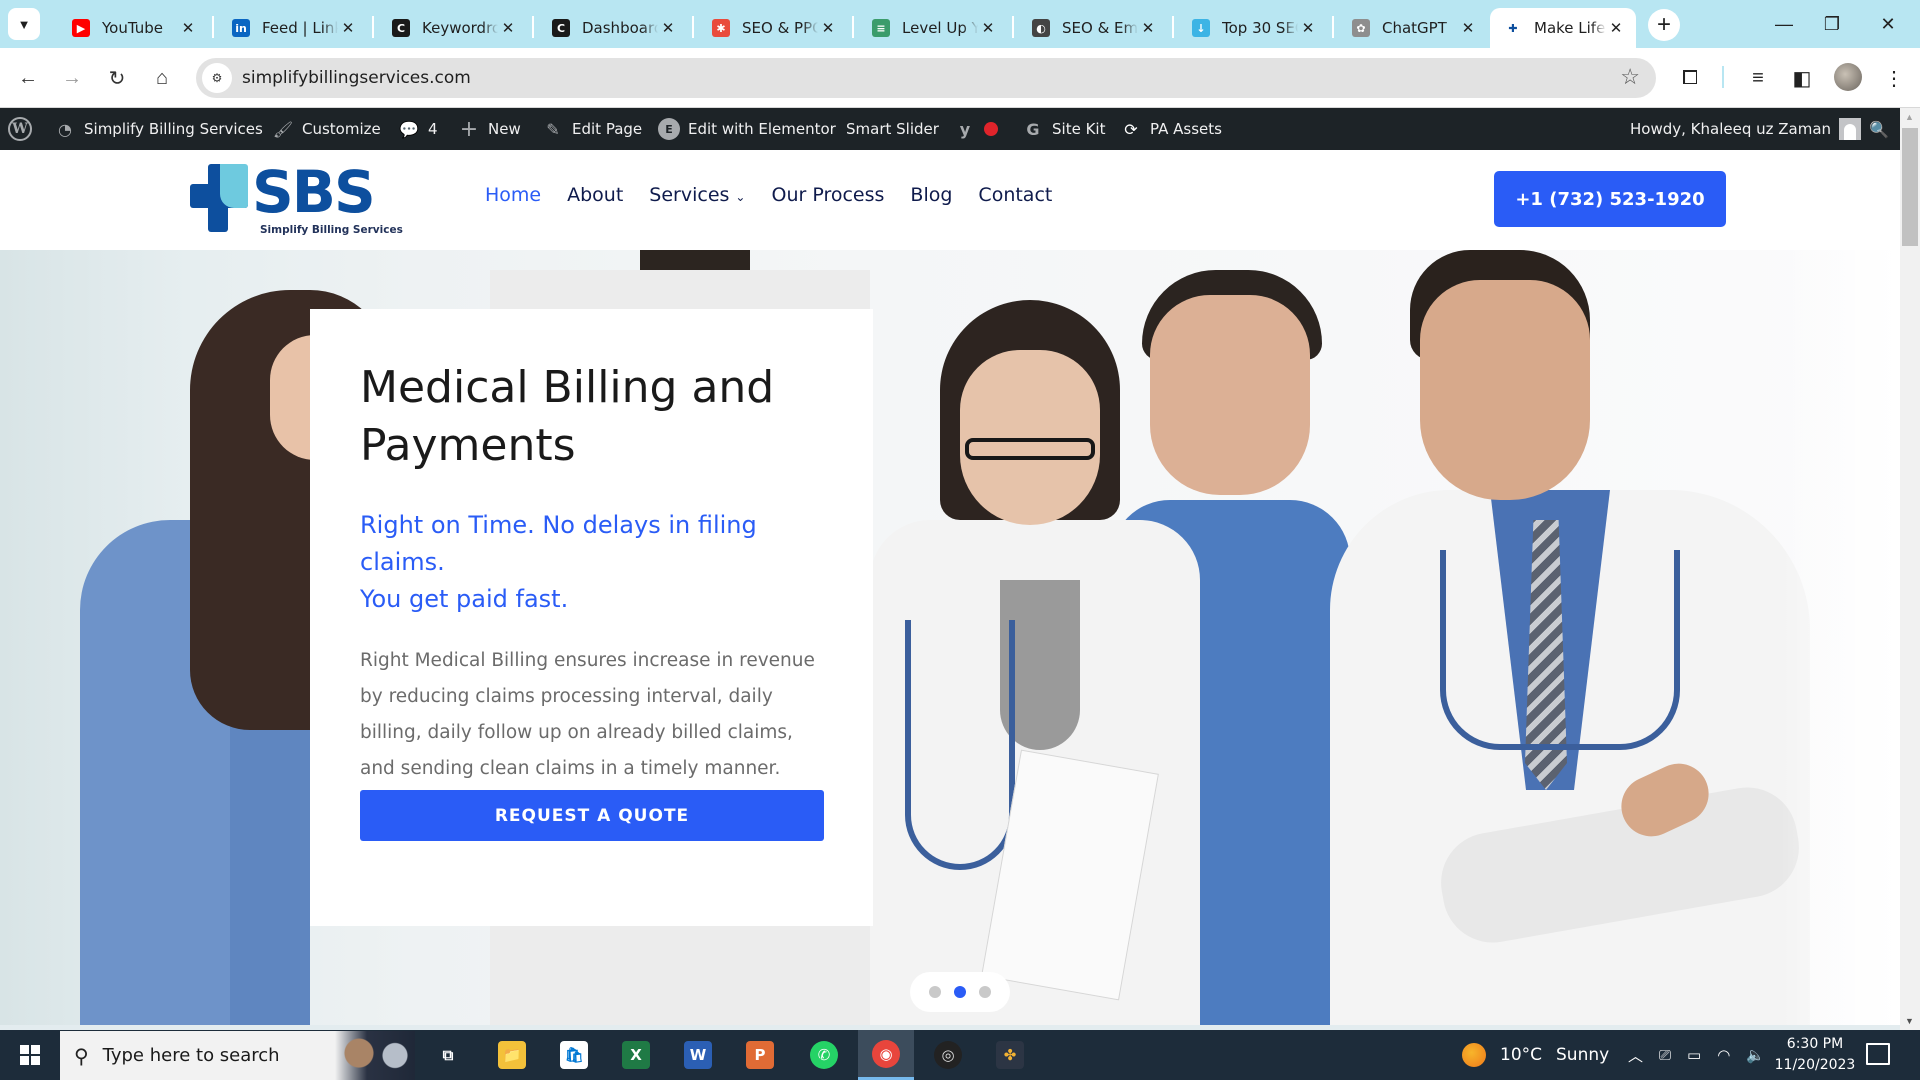 The image size is (1920, 1080). Describe the element at coordinates (418, 129) in the screenshot. I see `wp-comments: 💬 4` at that location.